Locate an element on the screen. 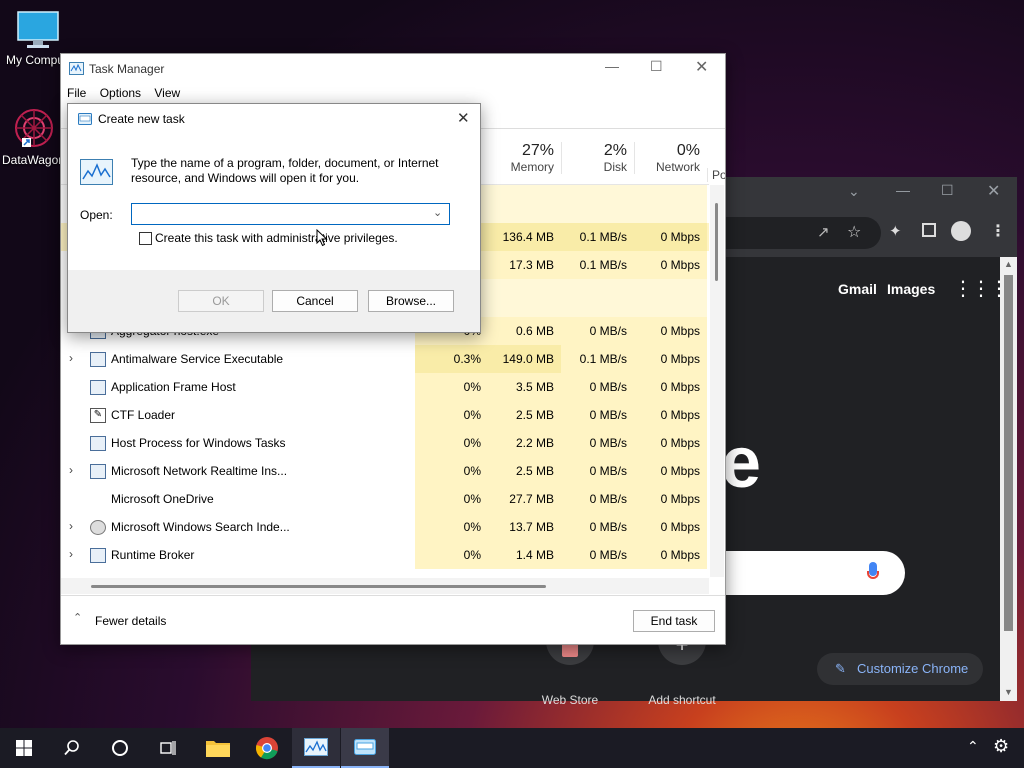  file-explorer-button is located at coordinates (218, 748).